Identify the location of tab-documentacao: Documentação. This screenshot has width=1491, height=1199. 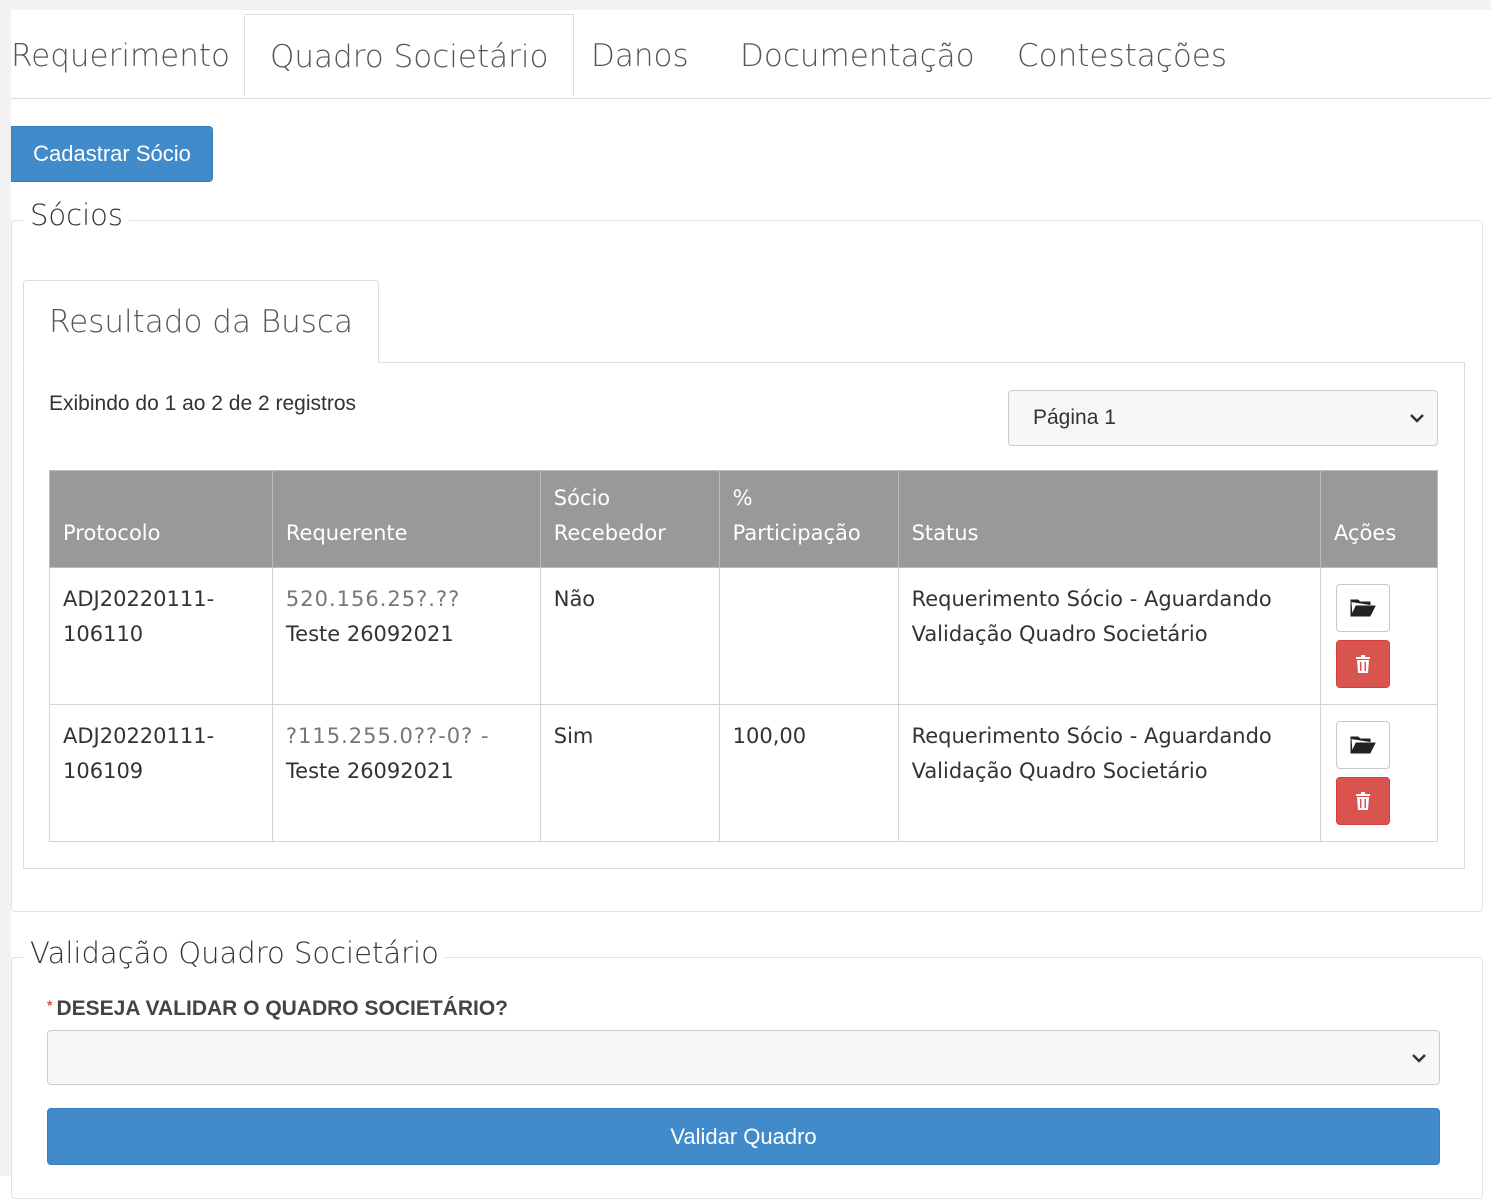
(857, 55).